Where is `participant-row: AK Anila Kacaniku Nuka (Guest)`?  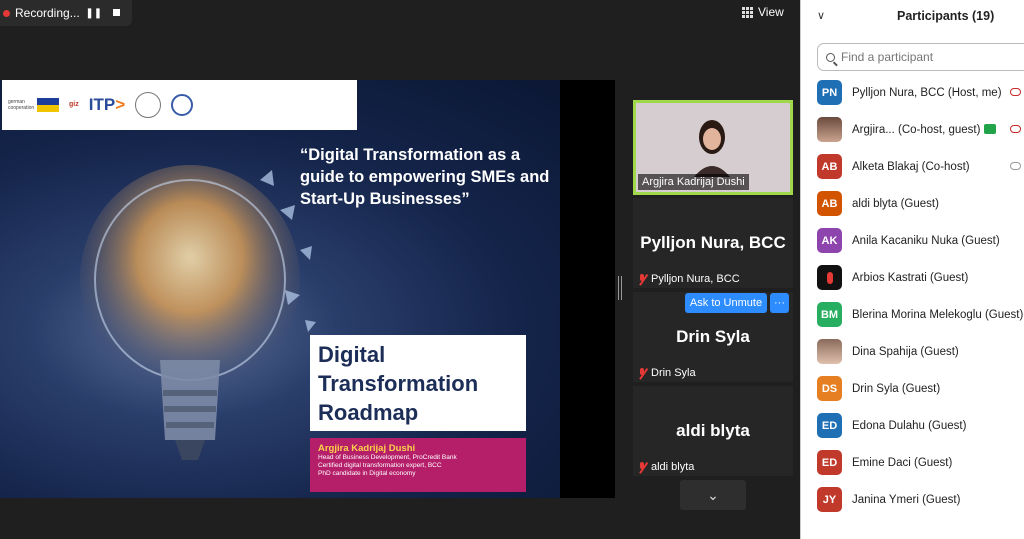 participant-row: AK Anila Kacaniku Nuka (Guest) is located at coordinates (912, 240).